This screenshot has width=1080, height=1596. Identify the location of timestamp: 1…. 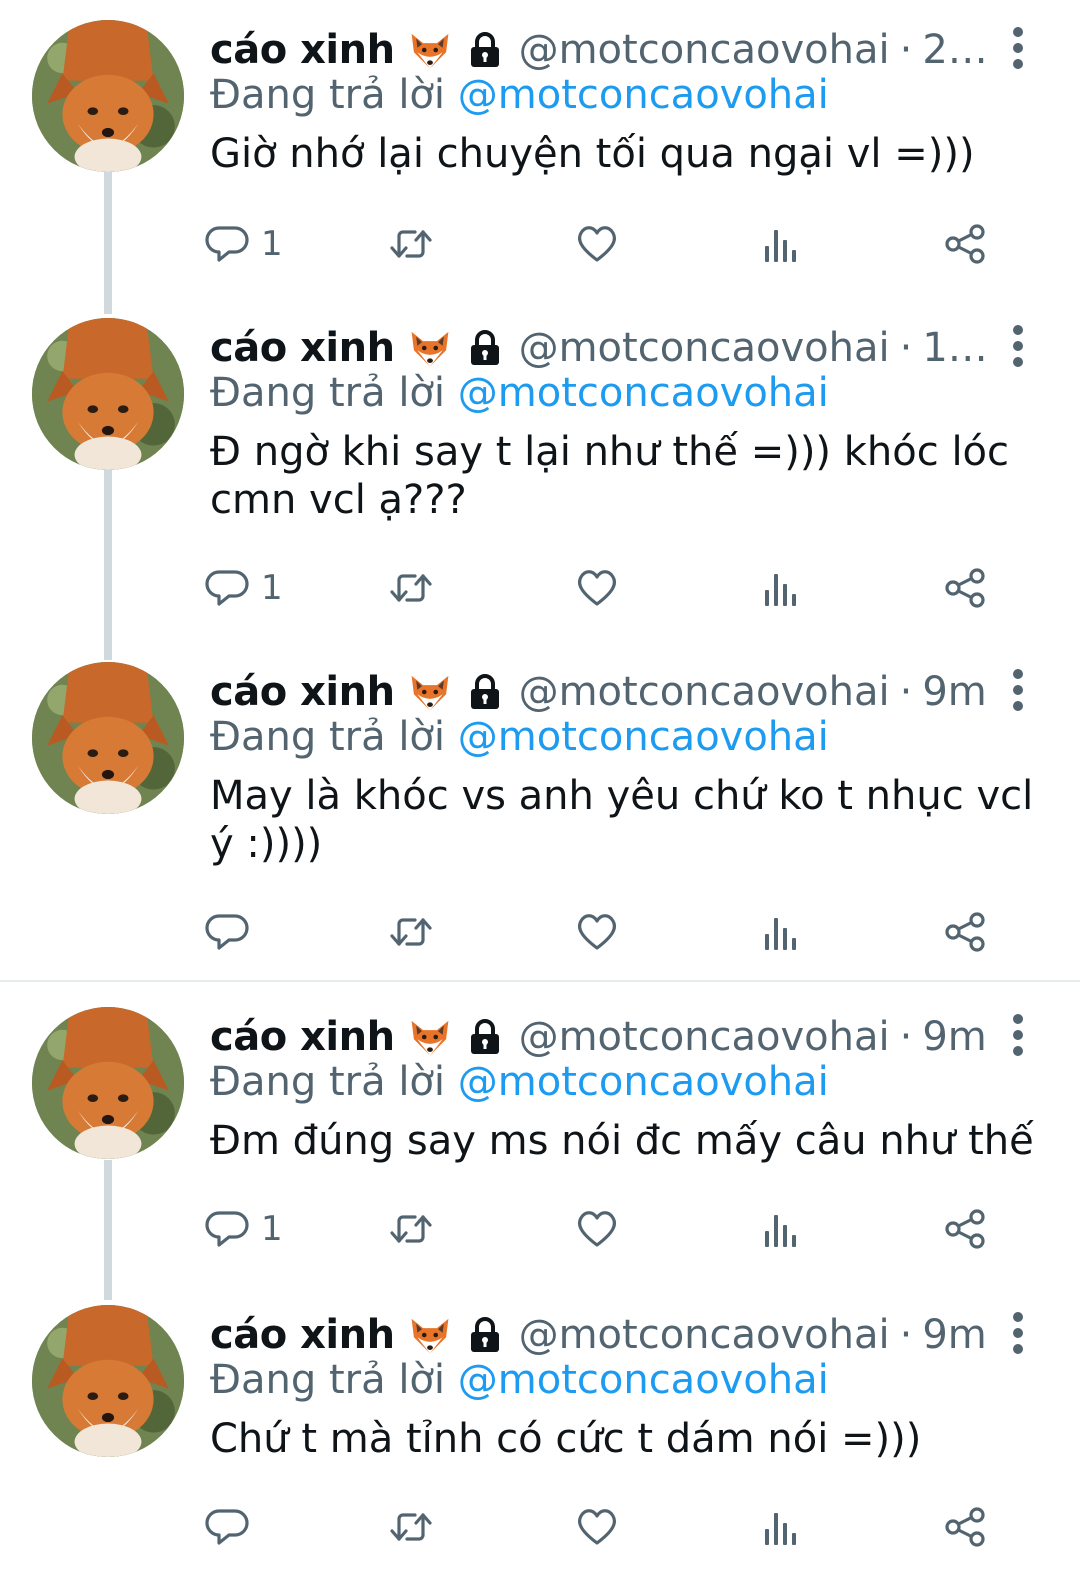
(954, 348).